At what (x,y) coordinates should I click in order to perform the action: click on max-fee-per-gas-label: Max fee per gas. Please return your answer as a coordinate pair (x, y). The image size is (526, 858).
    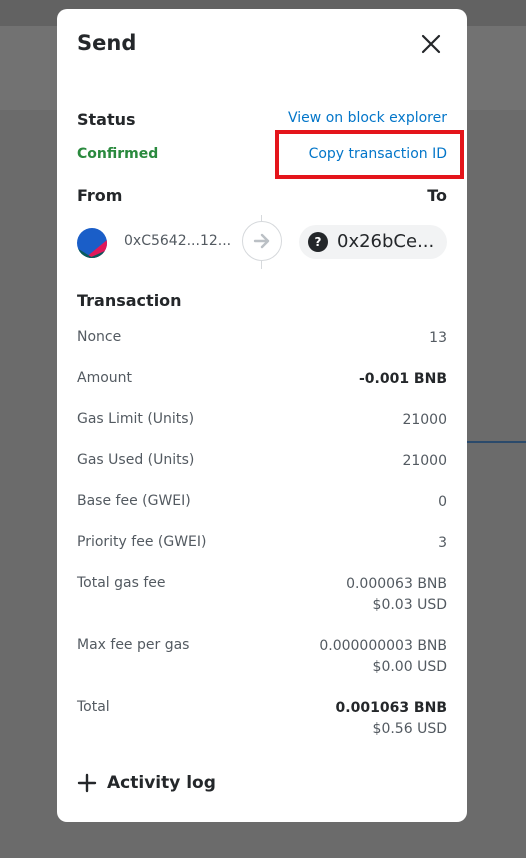
    Looking at the image, I should click on (133, 645).